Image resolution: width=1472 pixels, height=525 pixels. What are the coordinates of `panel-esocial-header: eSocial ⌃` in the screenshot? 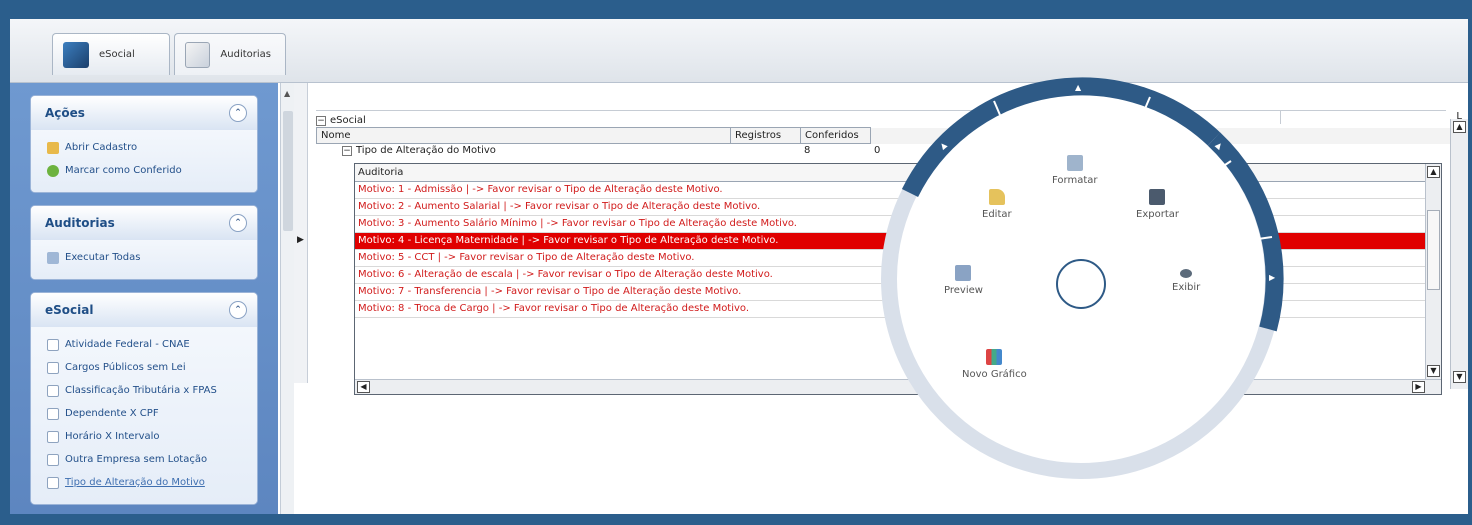 It's located at (144, 310).